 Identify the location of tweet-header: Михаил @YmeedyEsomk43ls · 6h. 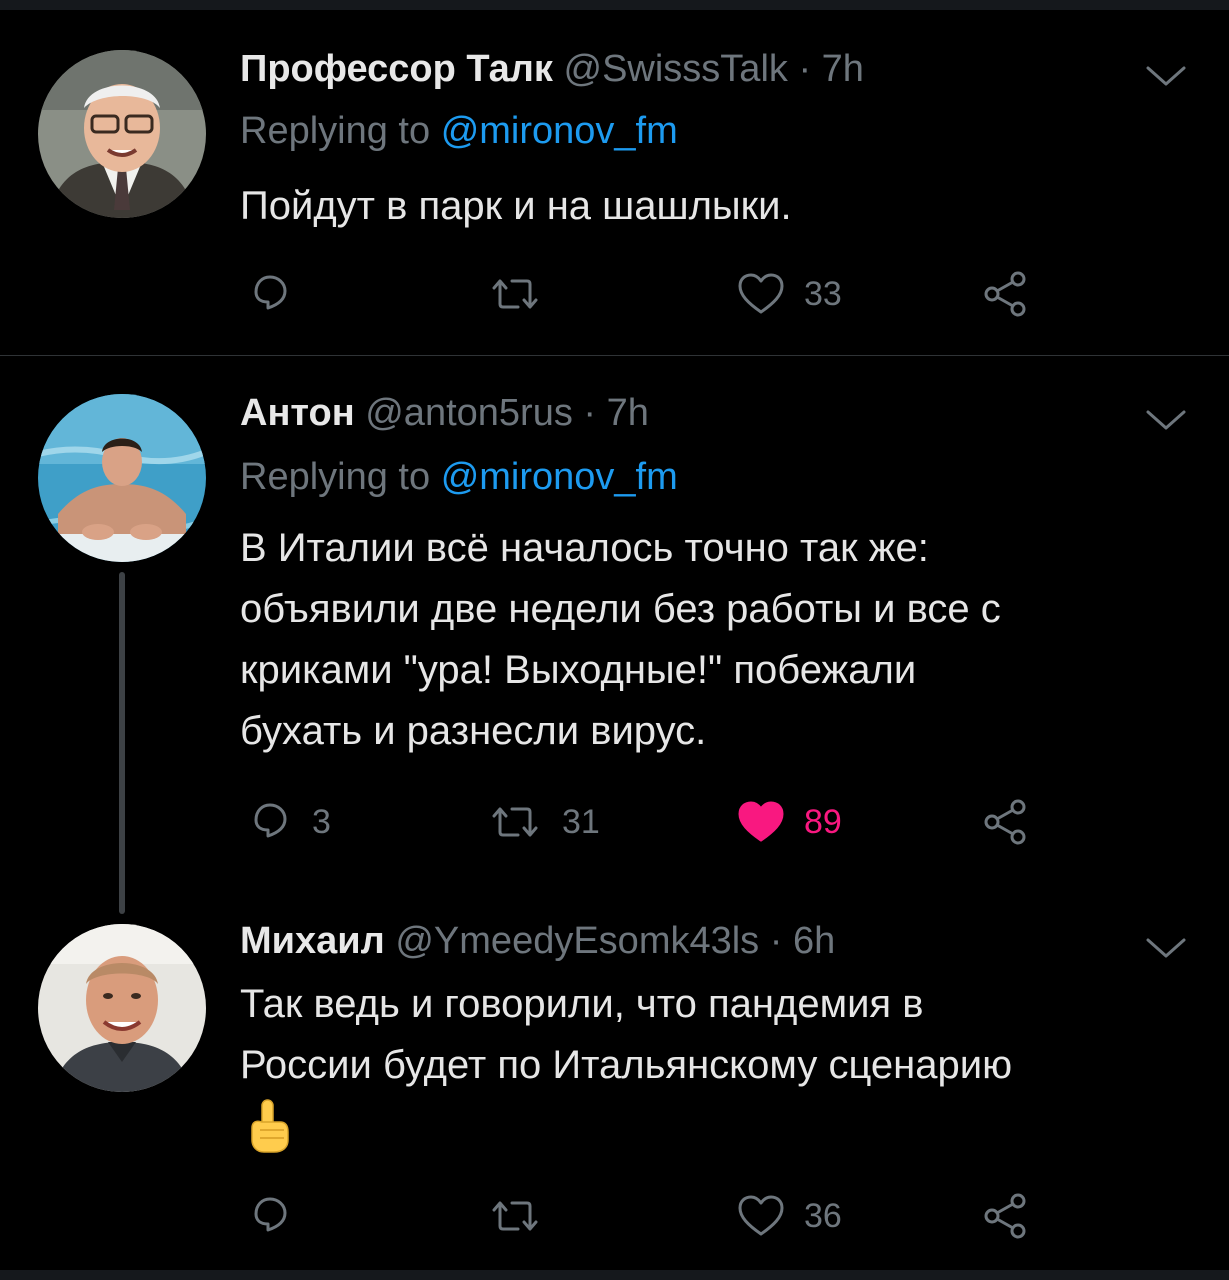
(537, 941).